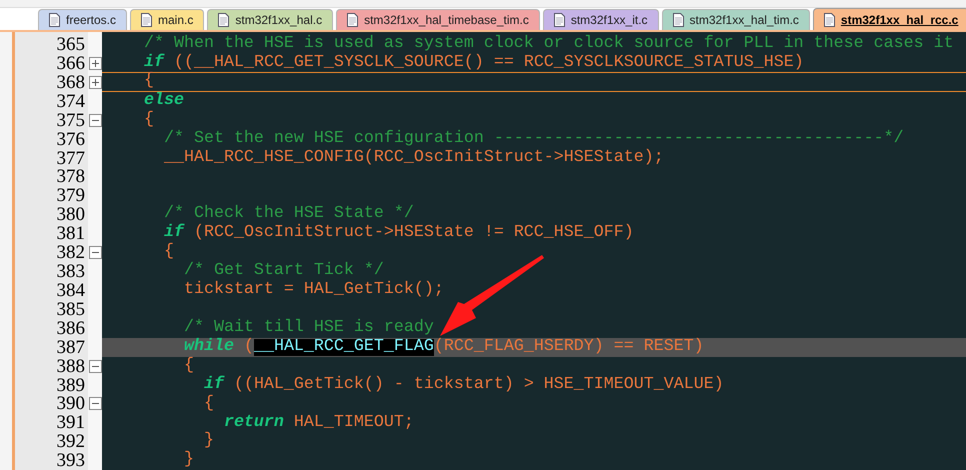  What do you see at coordinates (71, 101) in the screenshot?
I see `line-number: 374` at bounding box center [71, 101].